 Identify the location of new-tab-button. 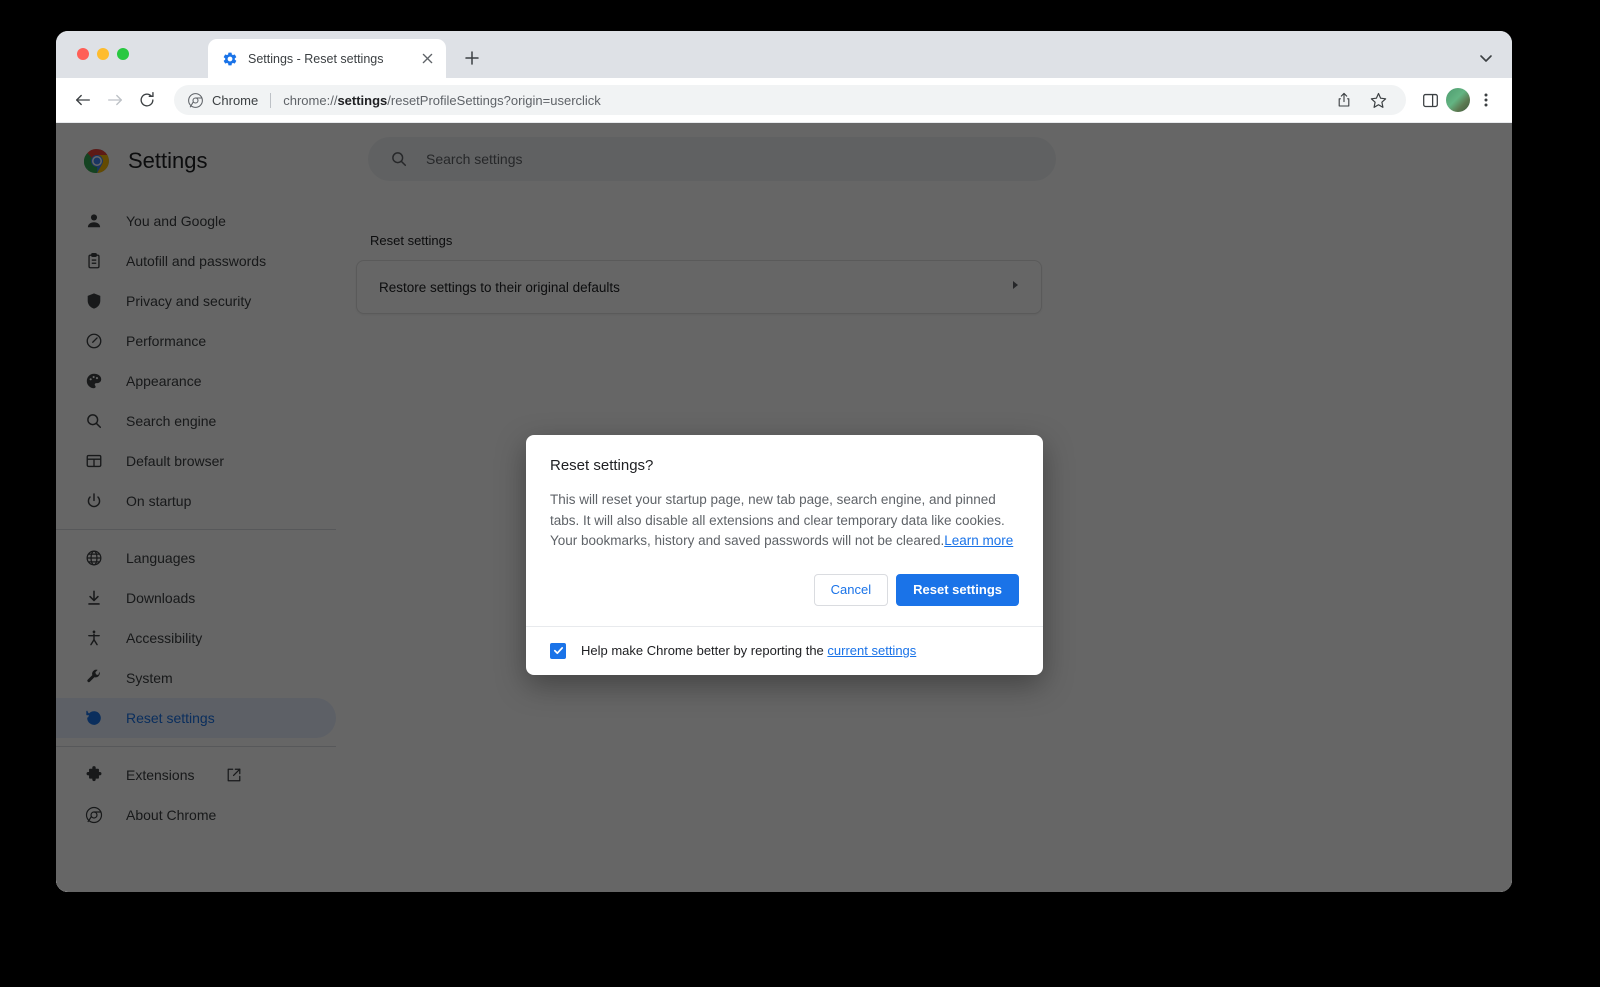
(472, 58).